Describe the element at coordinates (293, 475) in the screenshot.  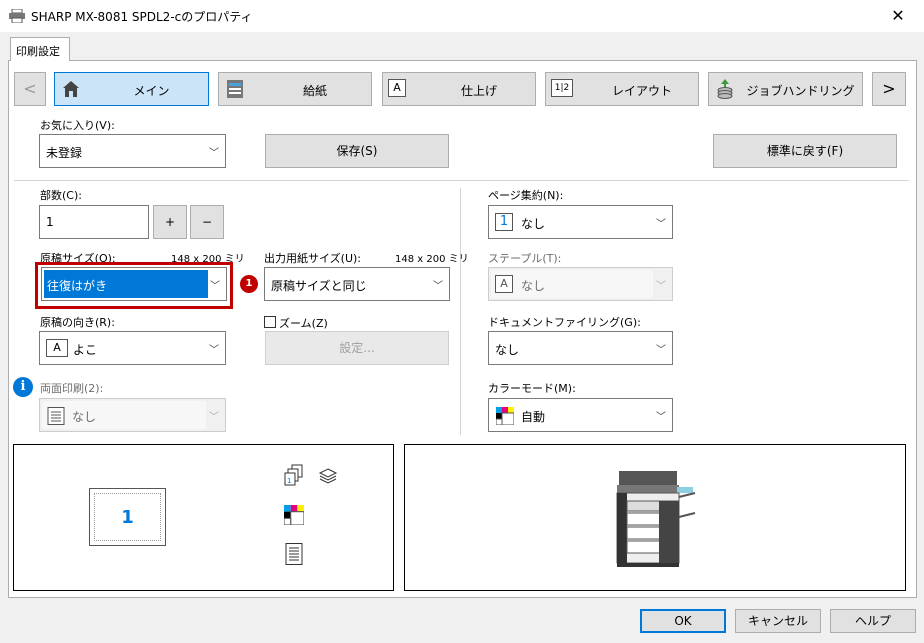
I see `copies-stack-icon: 1` at that location.